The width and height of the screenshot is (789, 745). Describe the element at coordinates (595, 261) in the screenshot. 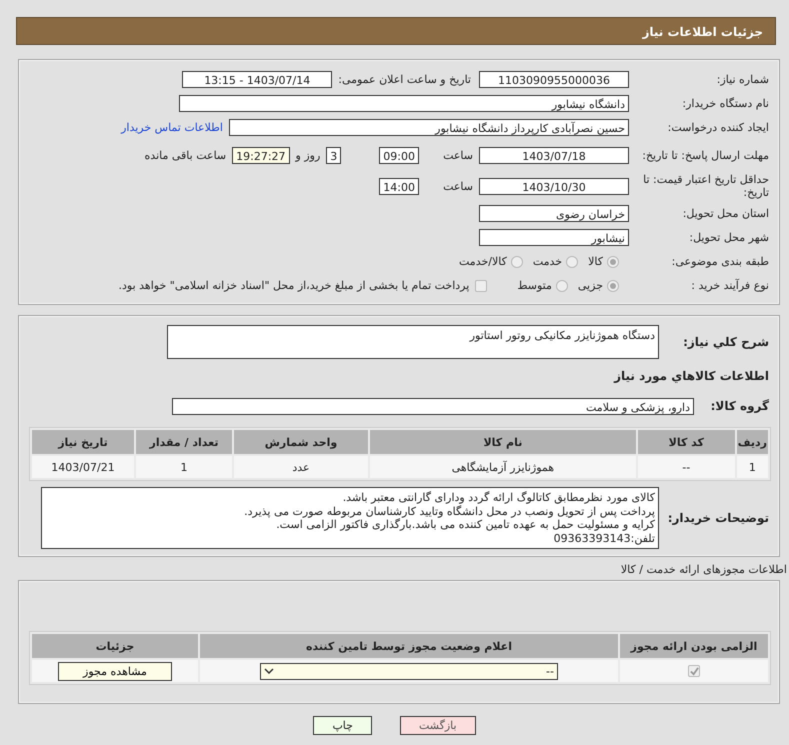

I see `radio-label: کالا` at that location.